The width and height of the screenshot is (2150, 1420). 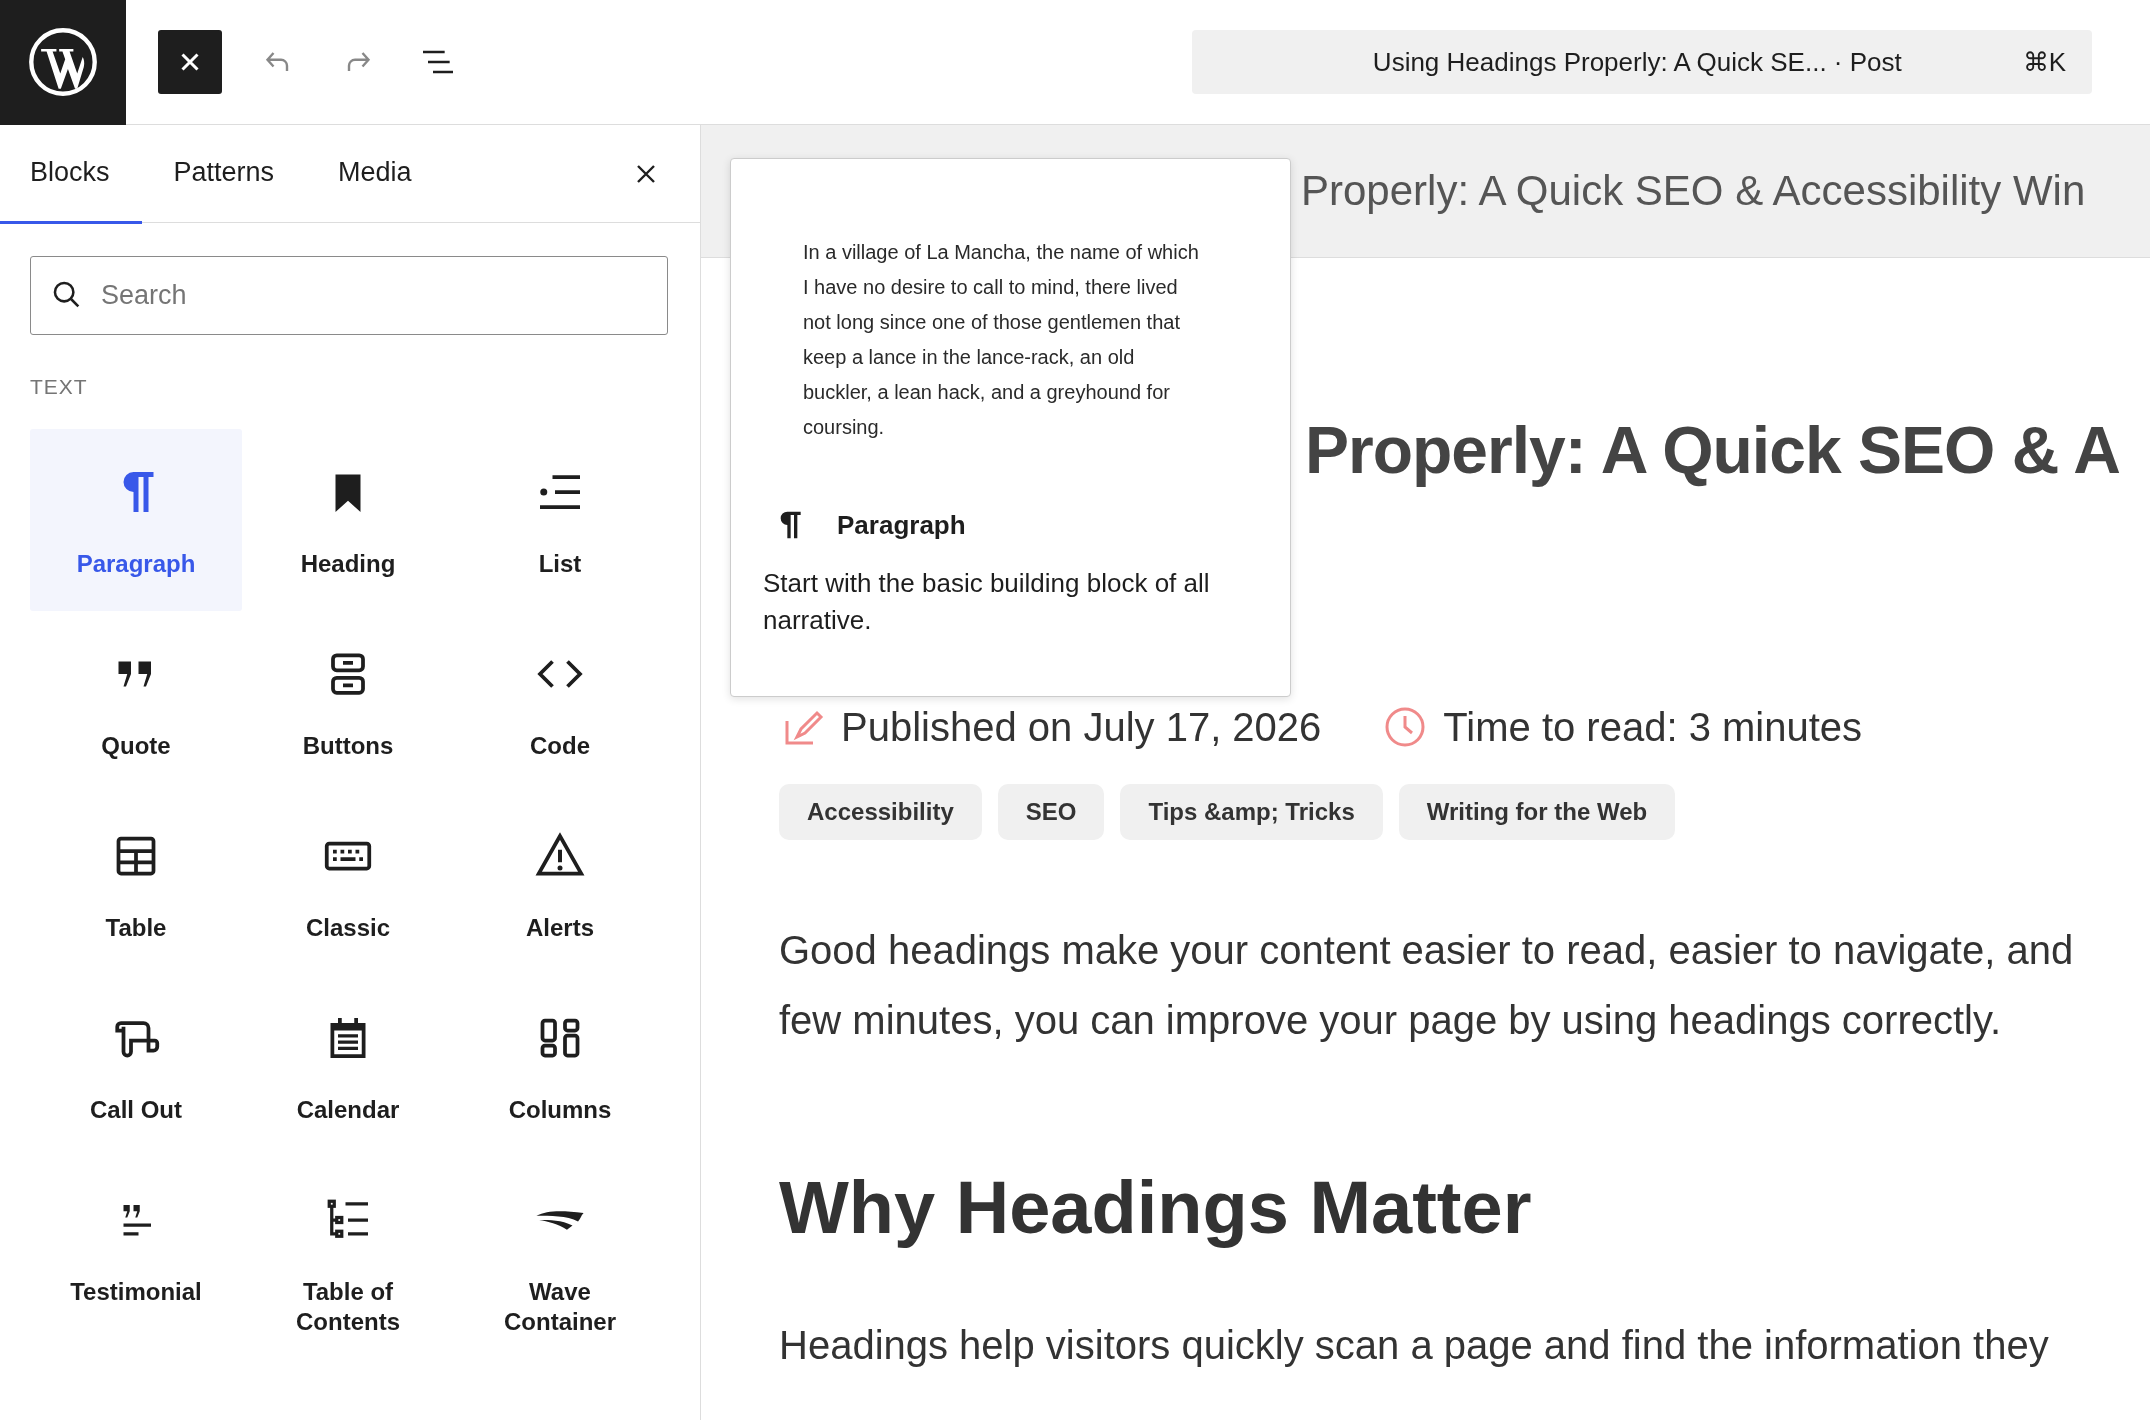 I want to click on block-item: List, so click(x=560, y=520).